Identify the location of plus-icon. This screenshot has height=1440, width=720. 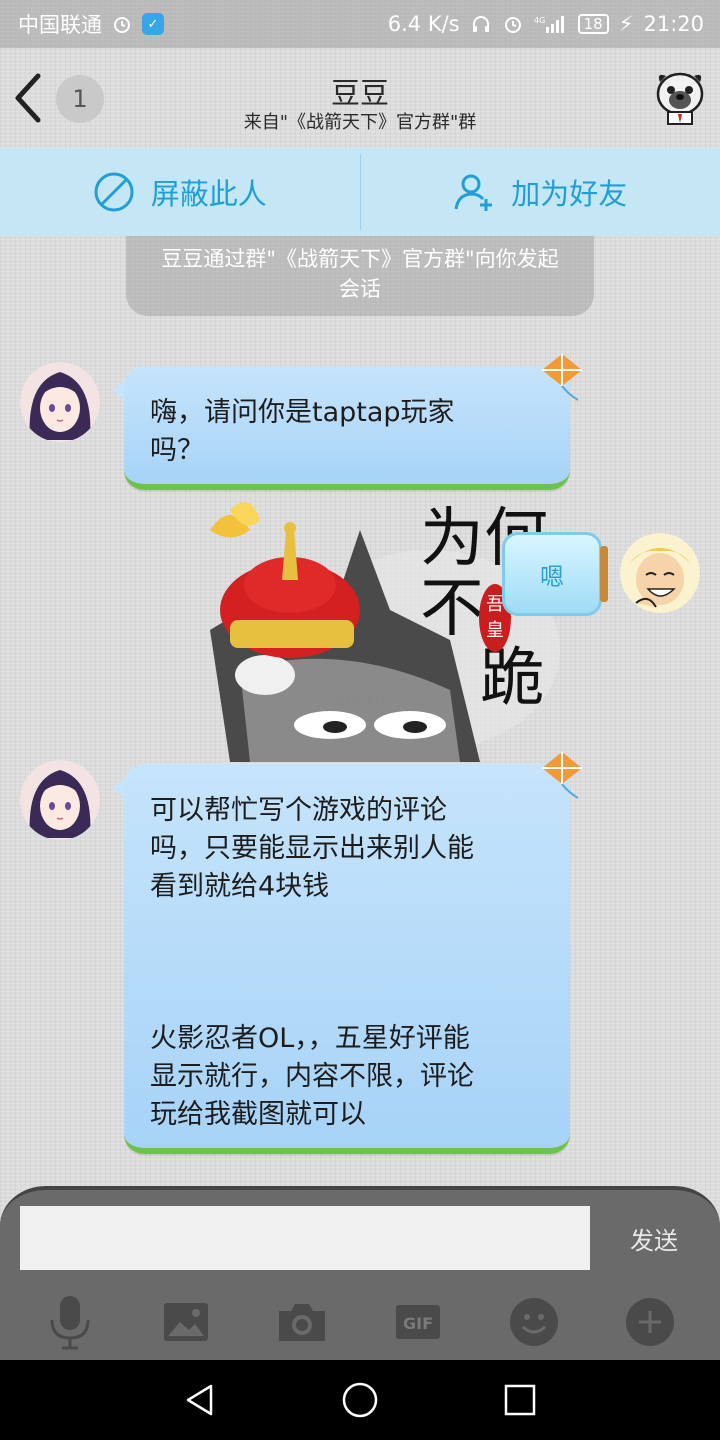
(650, 1322).